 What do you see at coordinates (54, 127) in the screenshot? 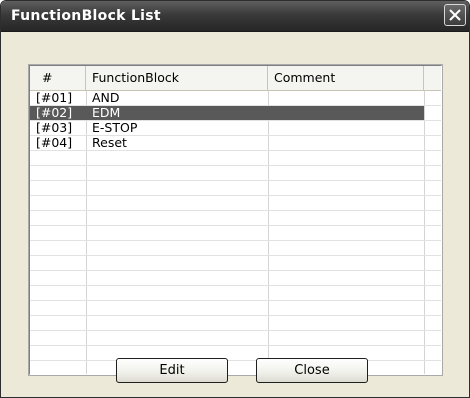
I see `row-number: [#03]` at bounding box center [54, 127].